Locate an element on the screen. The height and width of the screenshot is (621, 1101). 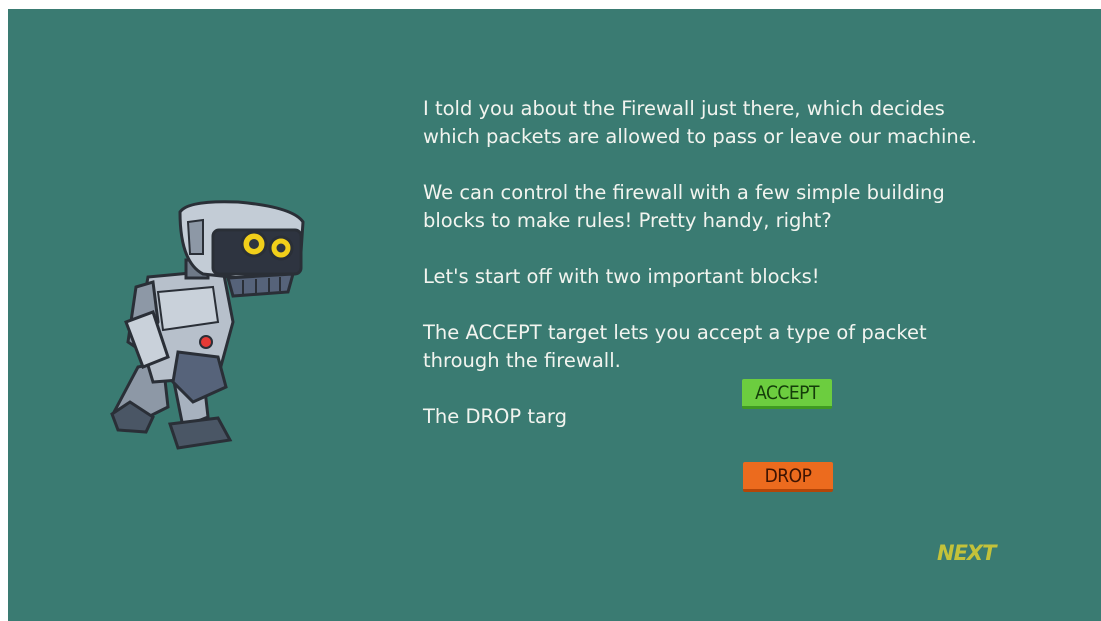
accept-block: ACCEPT is located at coordinates (787, 394).